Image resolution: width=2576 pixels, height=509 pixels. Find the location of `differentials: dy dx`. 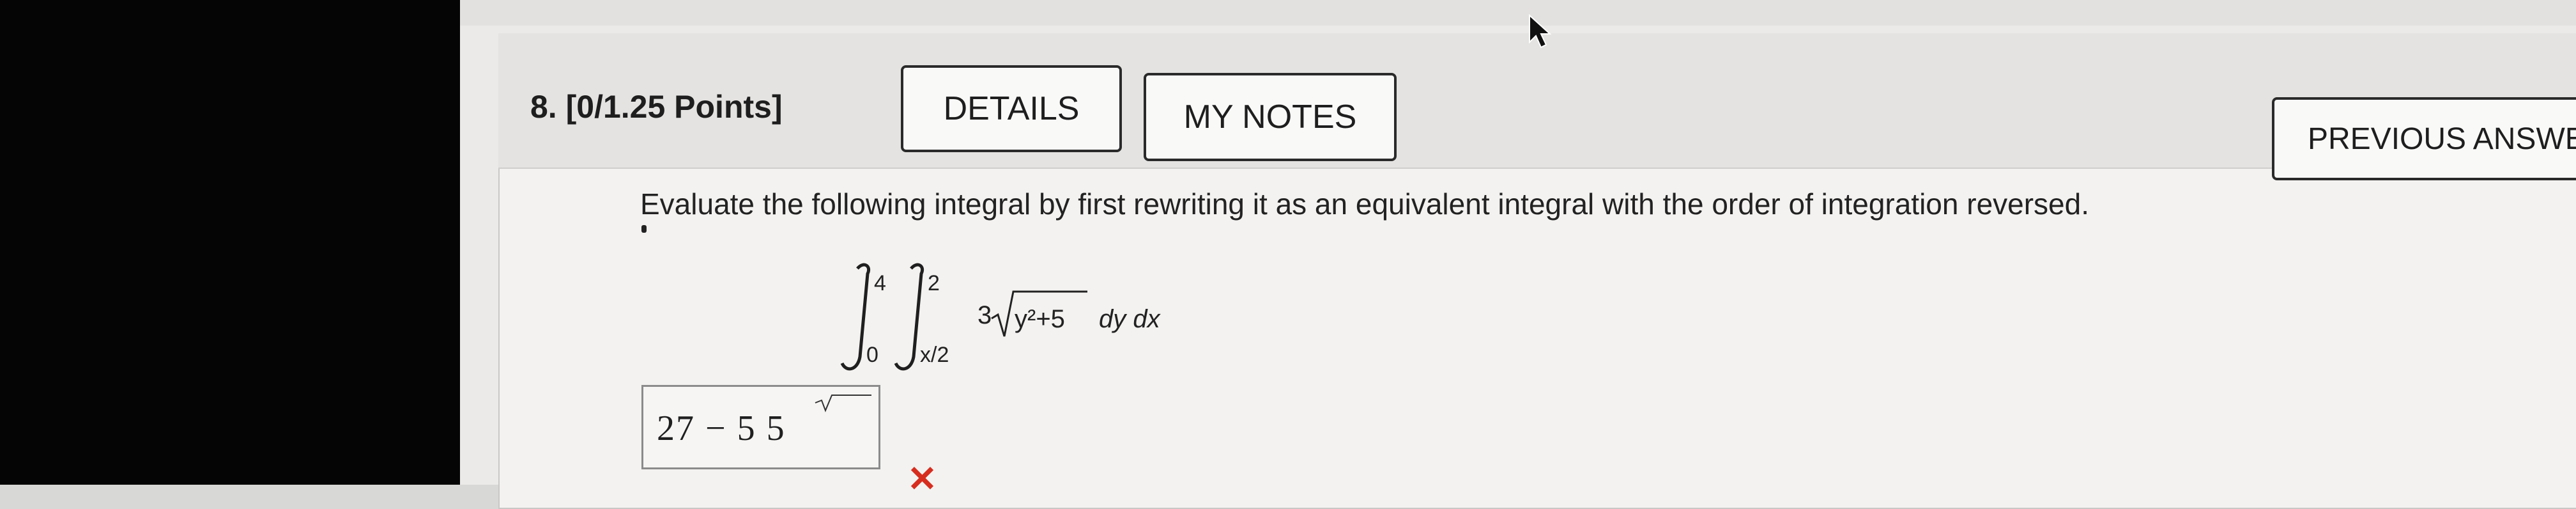

differentials: dy dx is located at coordinates (1130, 319).